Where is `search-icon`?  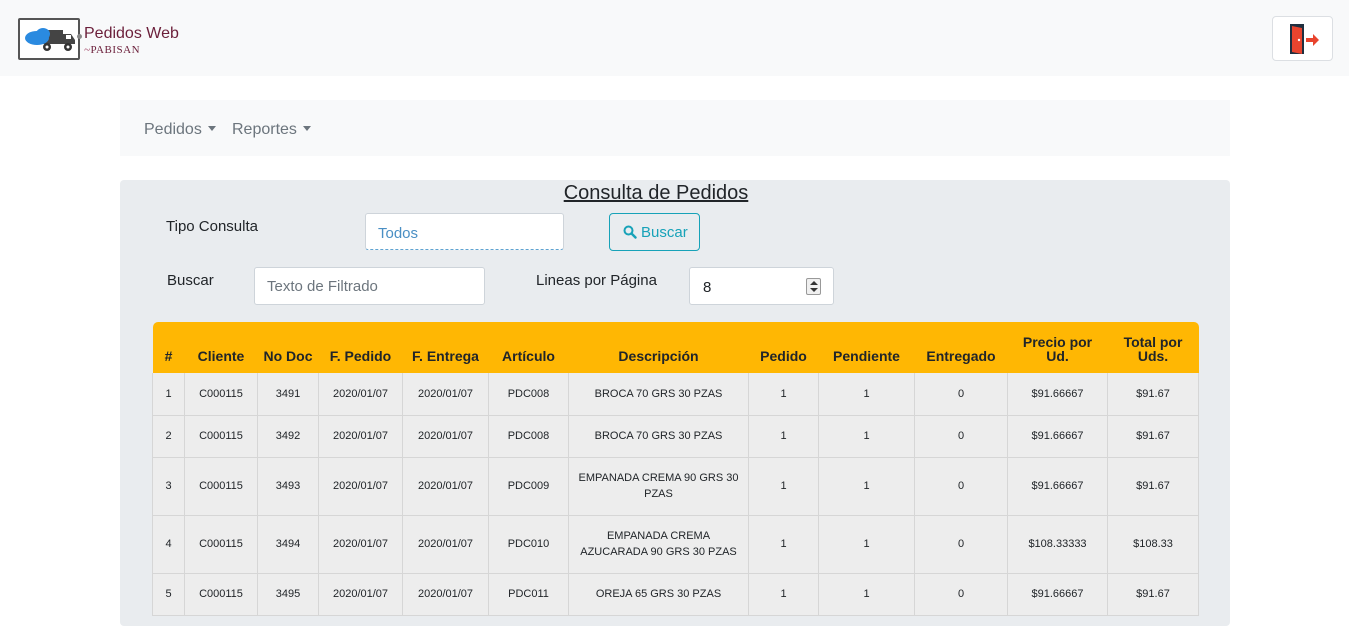 search-icon is located at coordinates (630, 232).